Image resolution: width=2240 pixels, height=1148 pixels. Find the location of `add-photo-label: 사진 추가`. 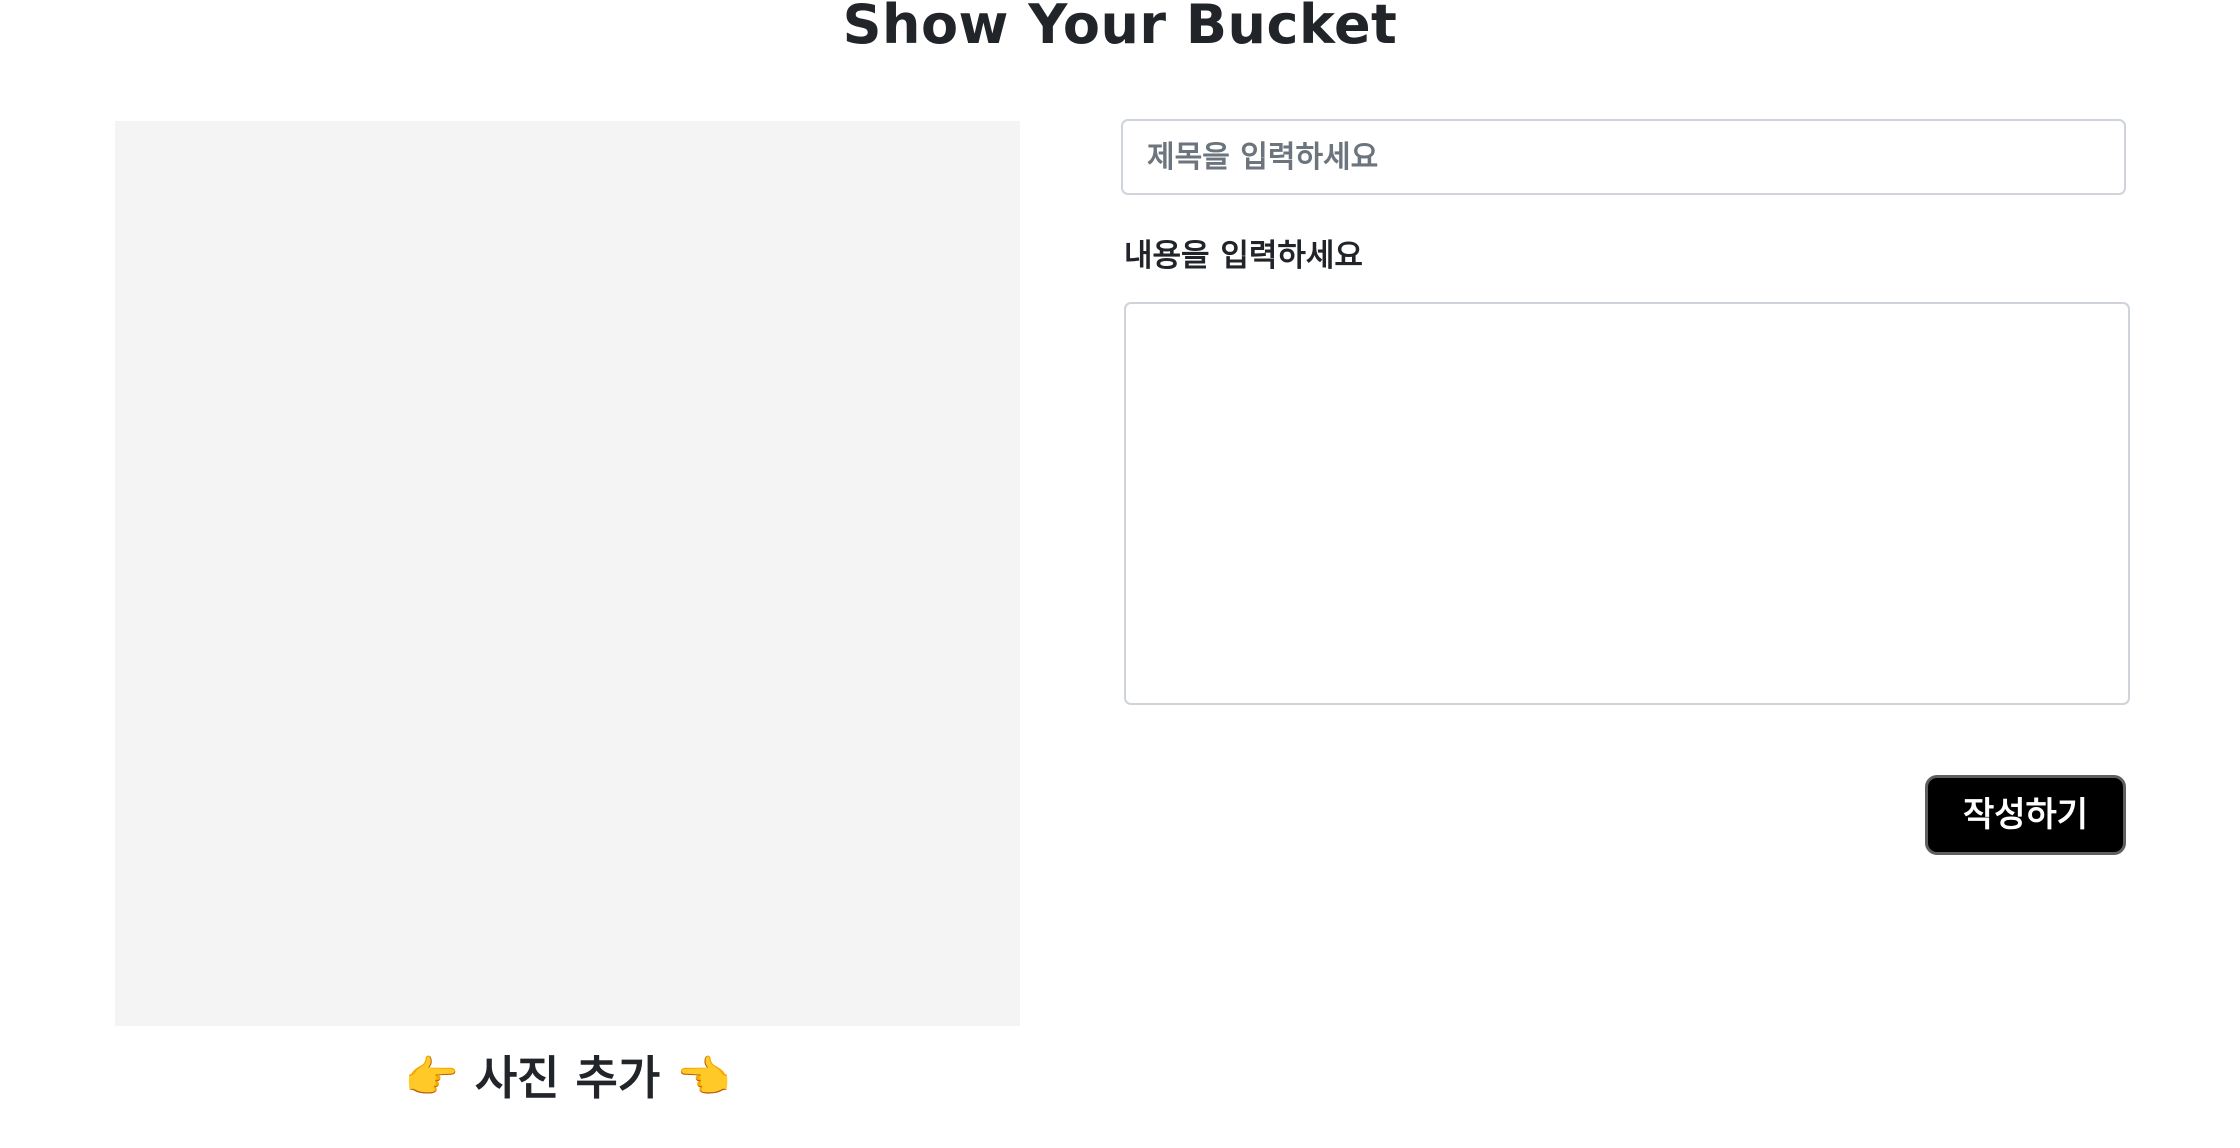

add-photo-label: 사진 추가 is located at coordinates (567, 1078).